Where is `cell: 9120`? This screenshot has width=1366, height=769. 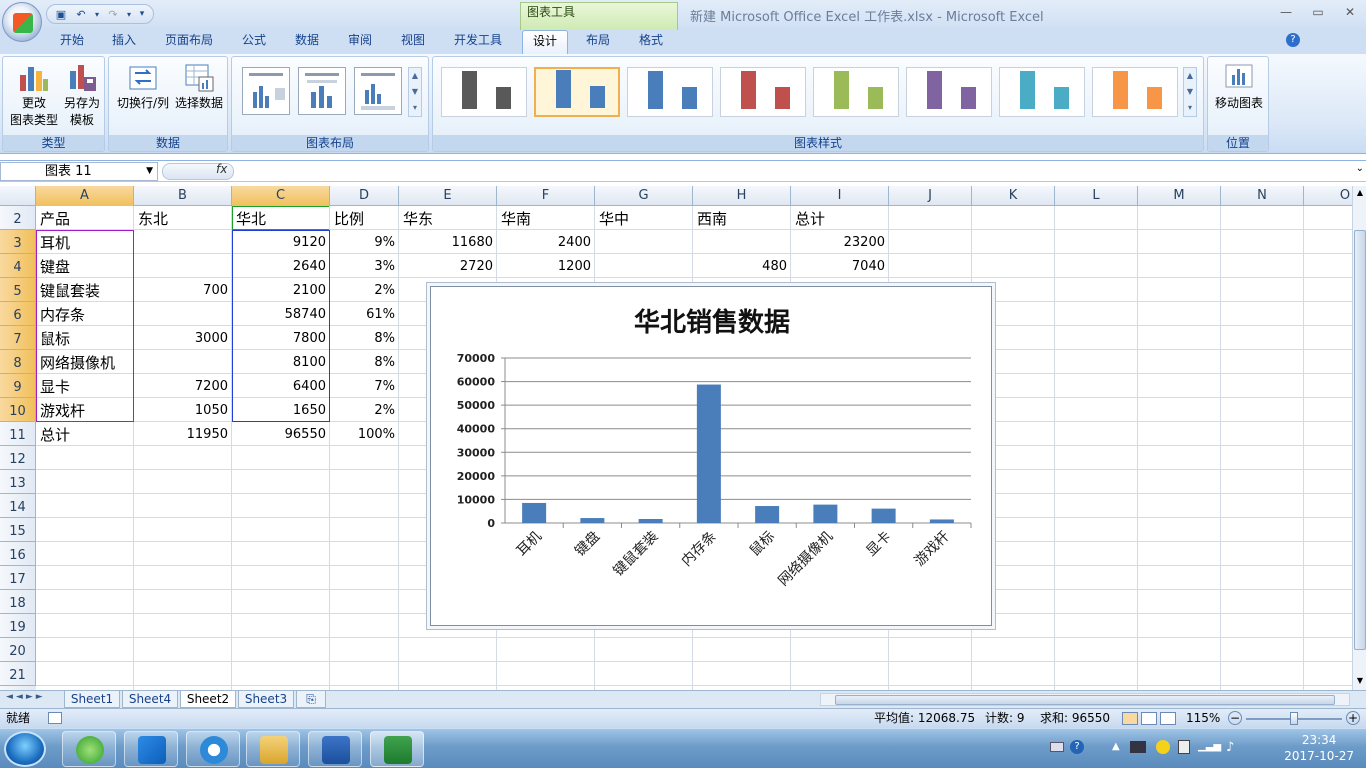
cell: 9120 is located at coordinates (281, 242).